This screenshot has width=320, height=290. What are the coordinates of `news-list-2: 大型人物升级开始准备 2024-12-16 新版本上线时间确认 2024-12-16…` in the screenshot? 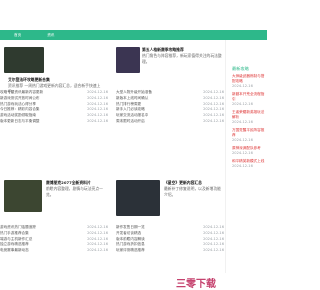 It's located at (170, 107).